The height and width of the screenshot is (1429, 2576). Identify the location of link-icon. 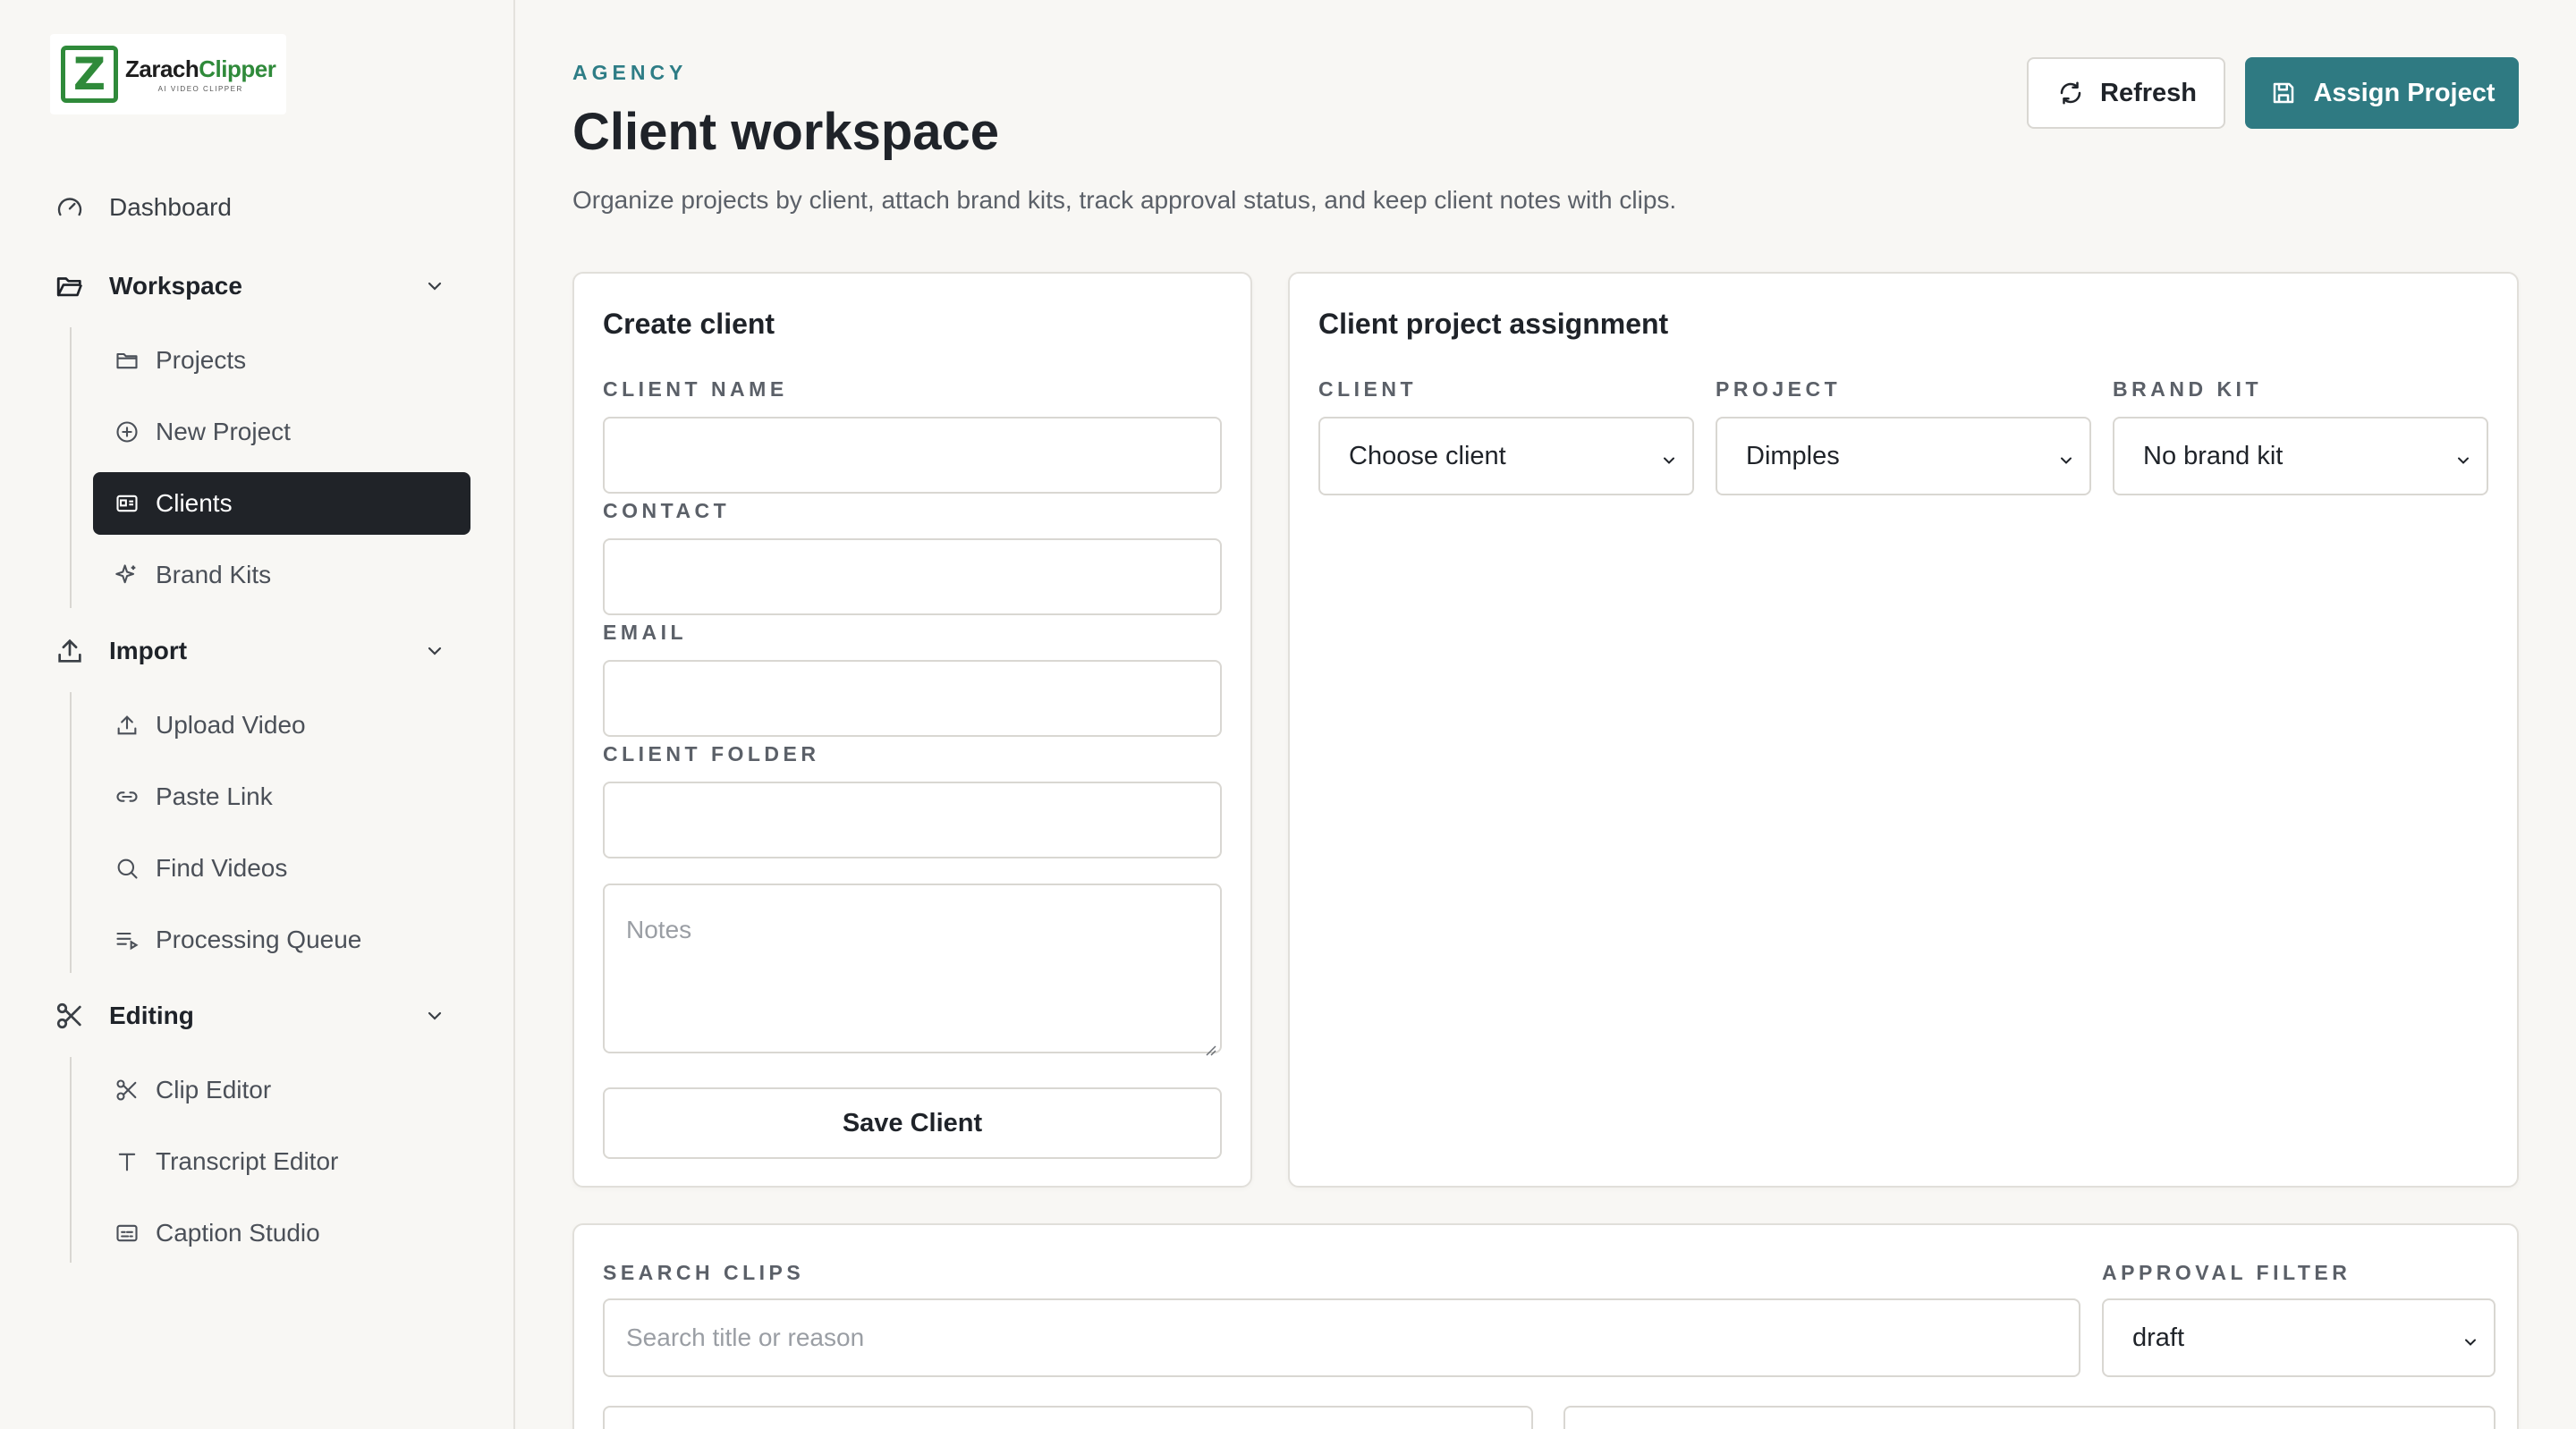
(127, 796).